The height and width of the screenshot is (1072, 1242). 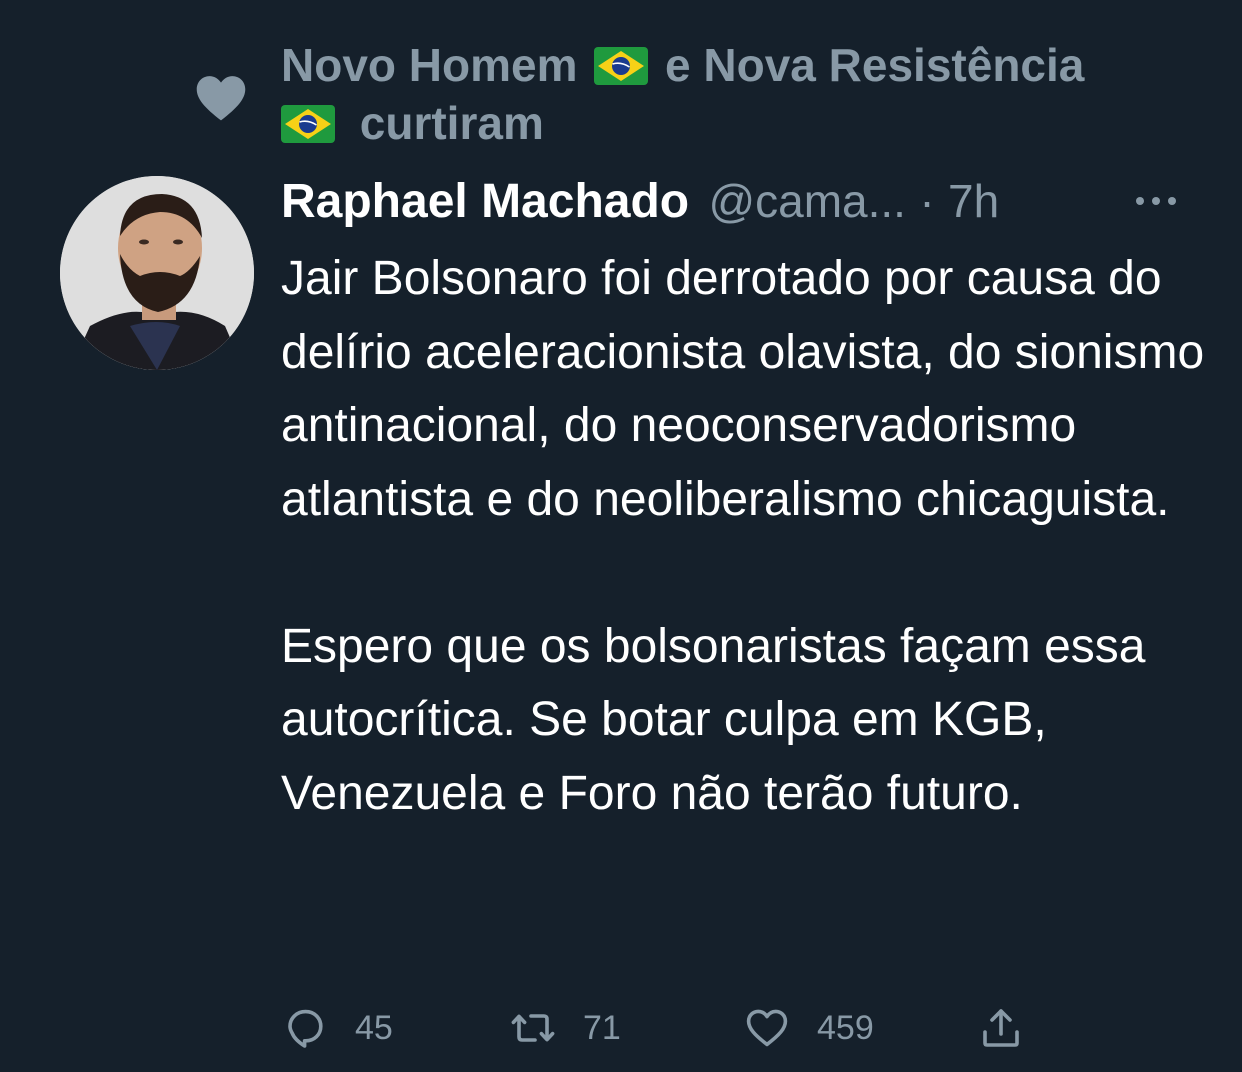 What do you see at coordinates (746, 94) in the screenshot?
I see `social-context-text: Novo Homem e Nova Resistência curtiram` at bounding box center [746, 94].